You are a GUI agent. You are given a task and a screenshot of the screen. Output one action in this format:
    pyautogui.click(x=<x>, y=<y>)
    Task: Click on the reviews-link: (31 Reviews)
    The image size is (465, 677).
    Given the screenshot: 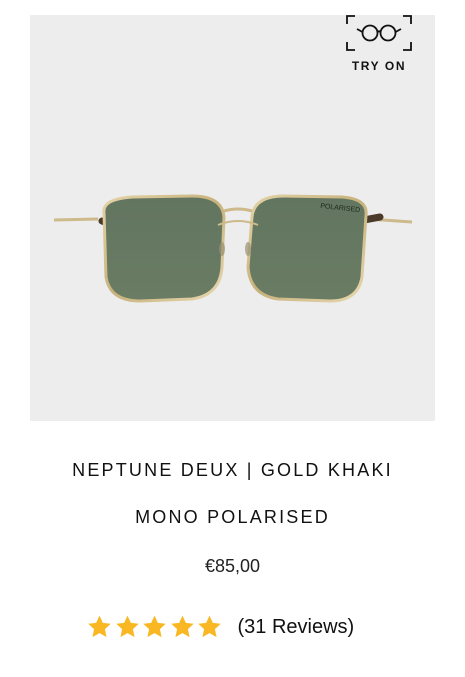 What is the action you would take?
    pyautogui.click(x=296, y=627)
    